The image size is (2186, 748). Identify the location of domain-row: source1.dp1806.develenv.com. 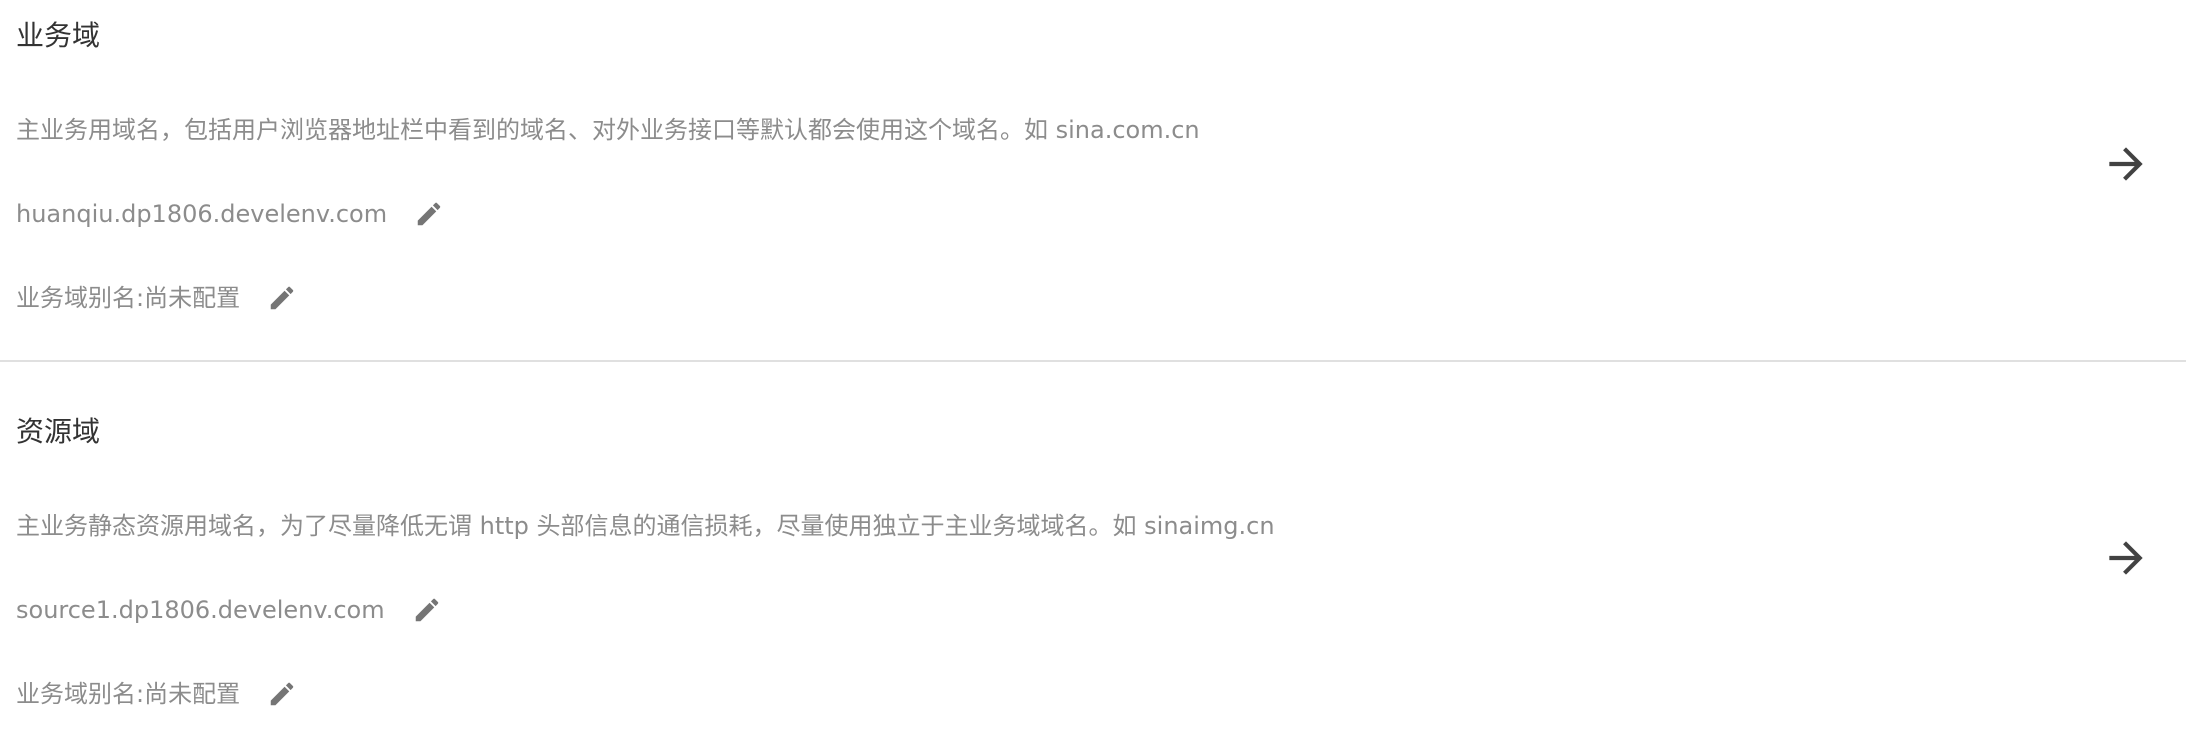
(230, 610).